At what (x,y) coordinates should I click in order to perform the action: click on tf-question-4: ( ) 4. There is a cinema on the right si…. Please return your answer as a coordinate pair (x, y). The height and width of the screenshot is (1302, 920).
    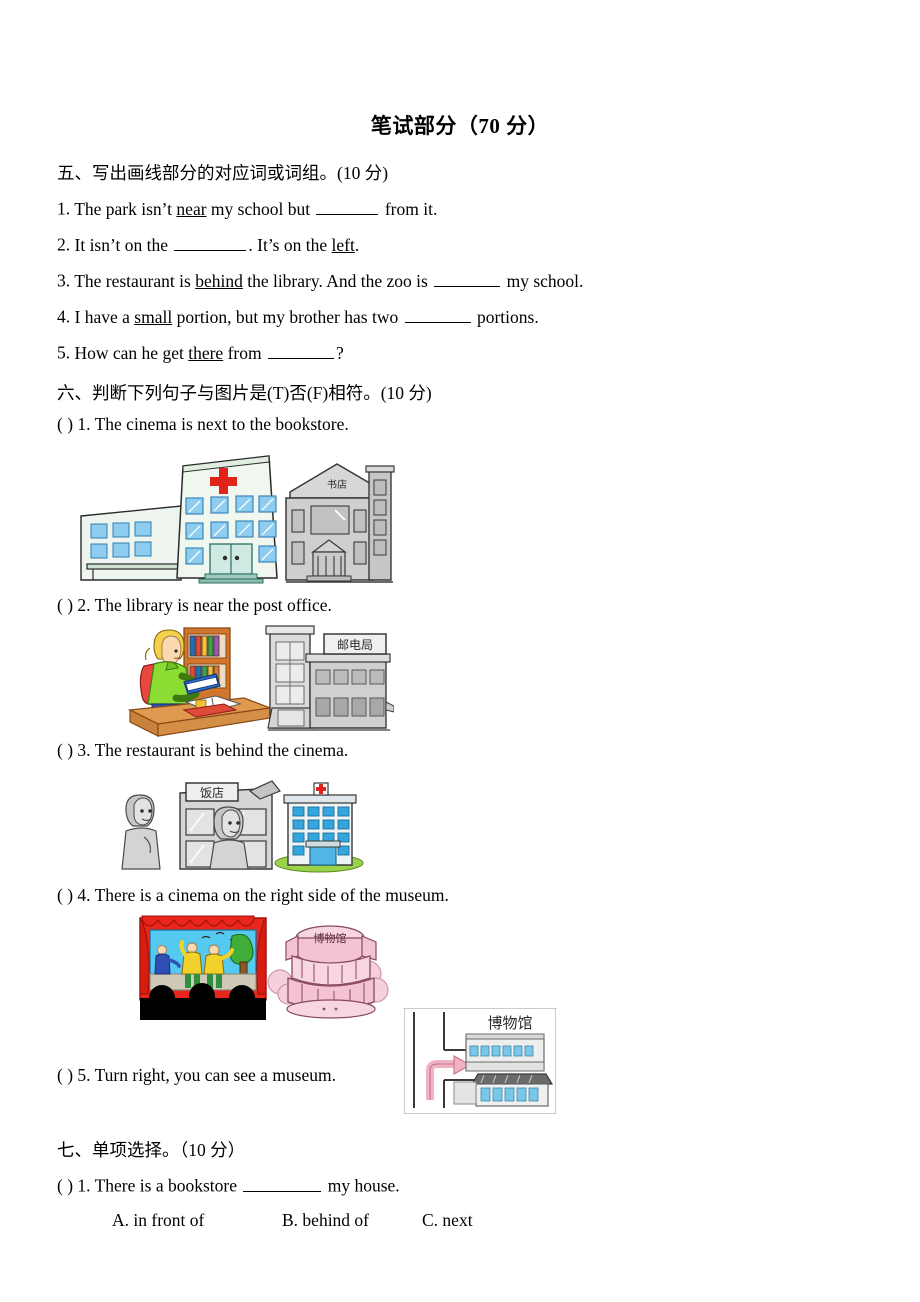
    Looking at the image, I should click on (253, 895).